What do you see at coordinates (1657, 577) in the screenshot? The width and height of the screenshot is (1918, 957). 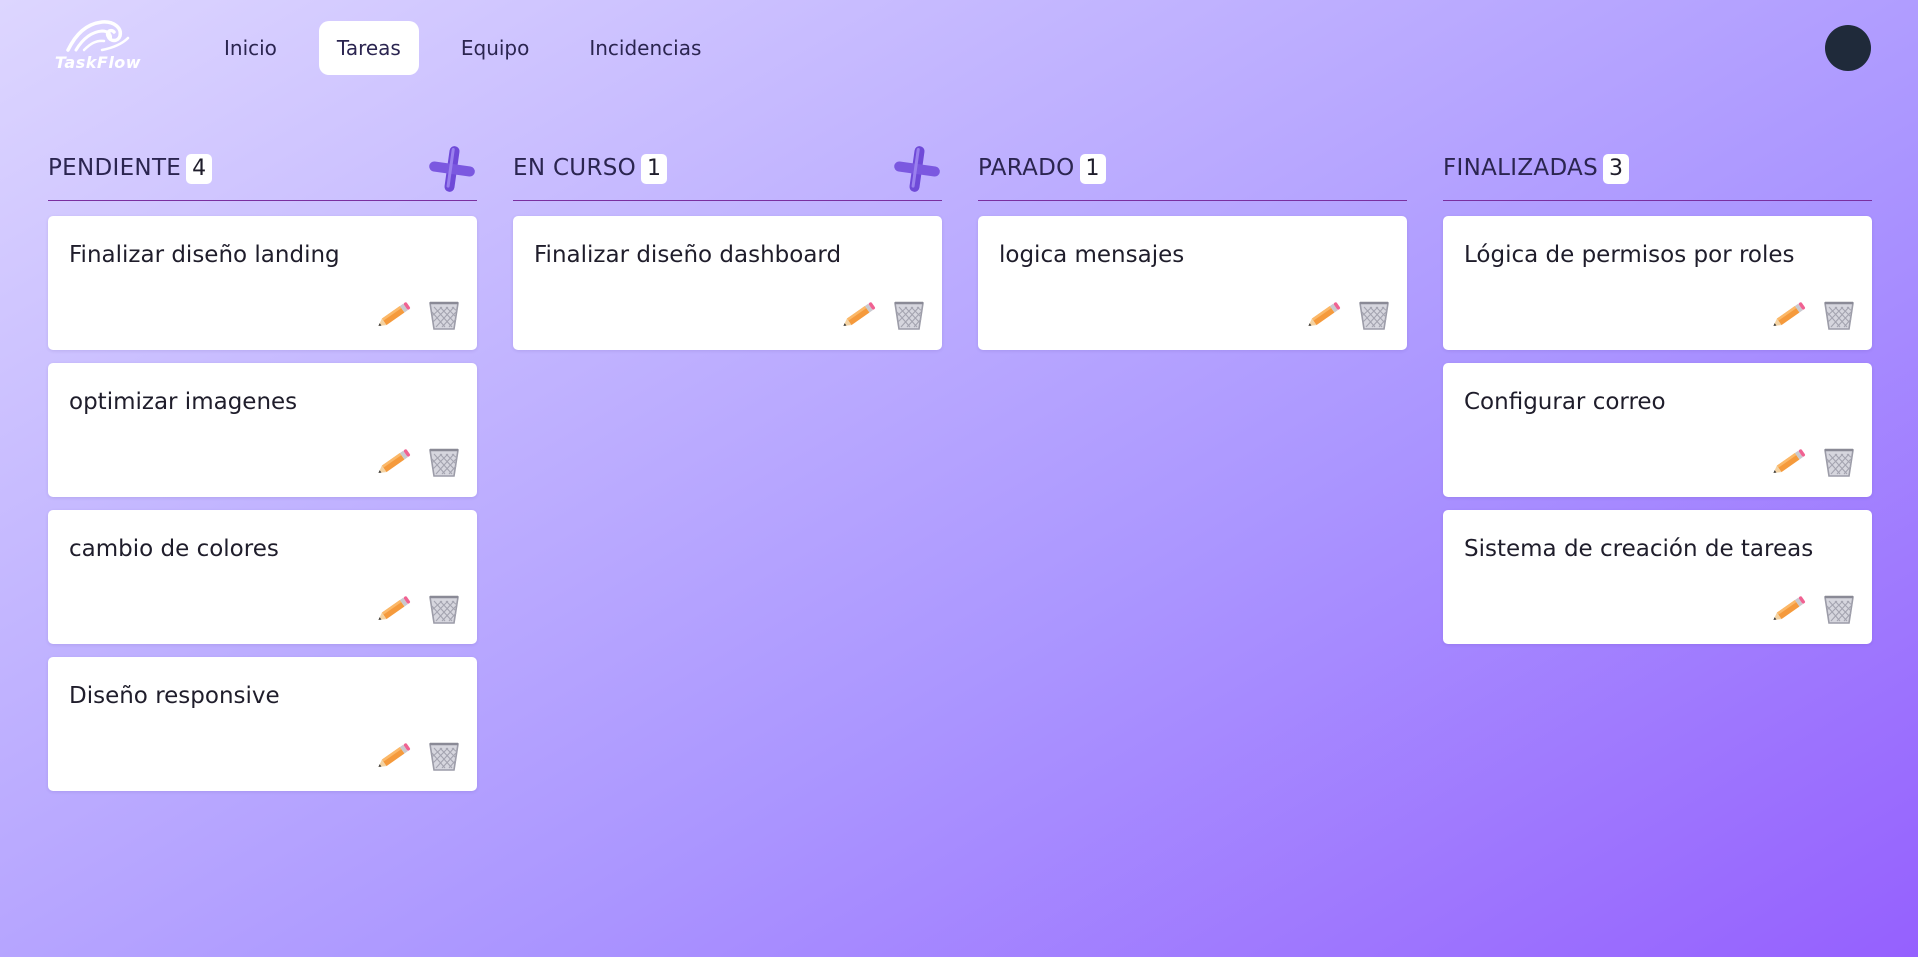 I see `task-card: Sistema de creación de tareas` at bounding box center [1657, 577].